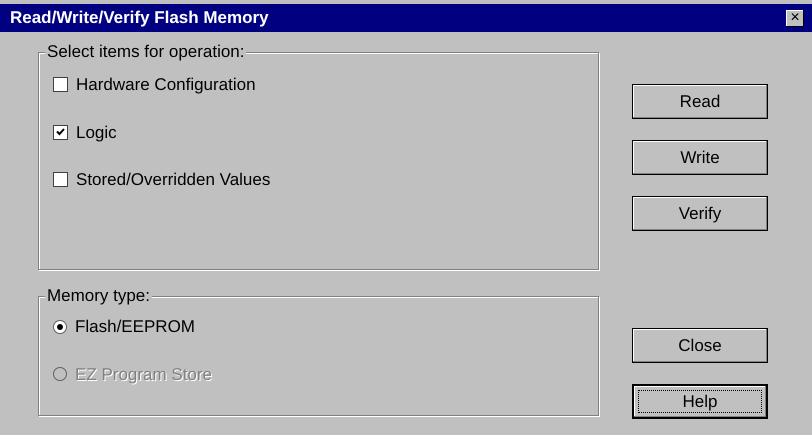 The height and width of the screenshot is (435, 812). Describe the element at coordinates (143, 375) in the screenshot. I see `radio-label: EZ Program Store` at that location.